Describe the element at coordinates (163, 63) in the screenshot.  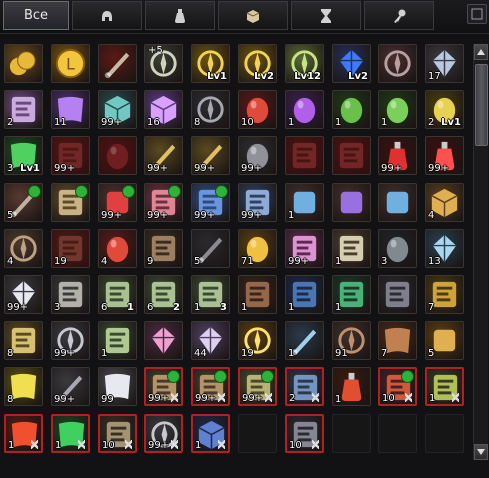
I see `inventory-slot: +5` at that location.